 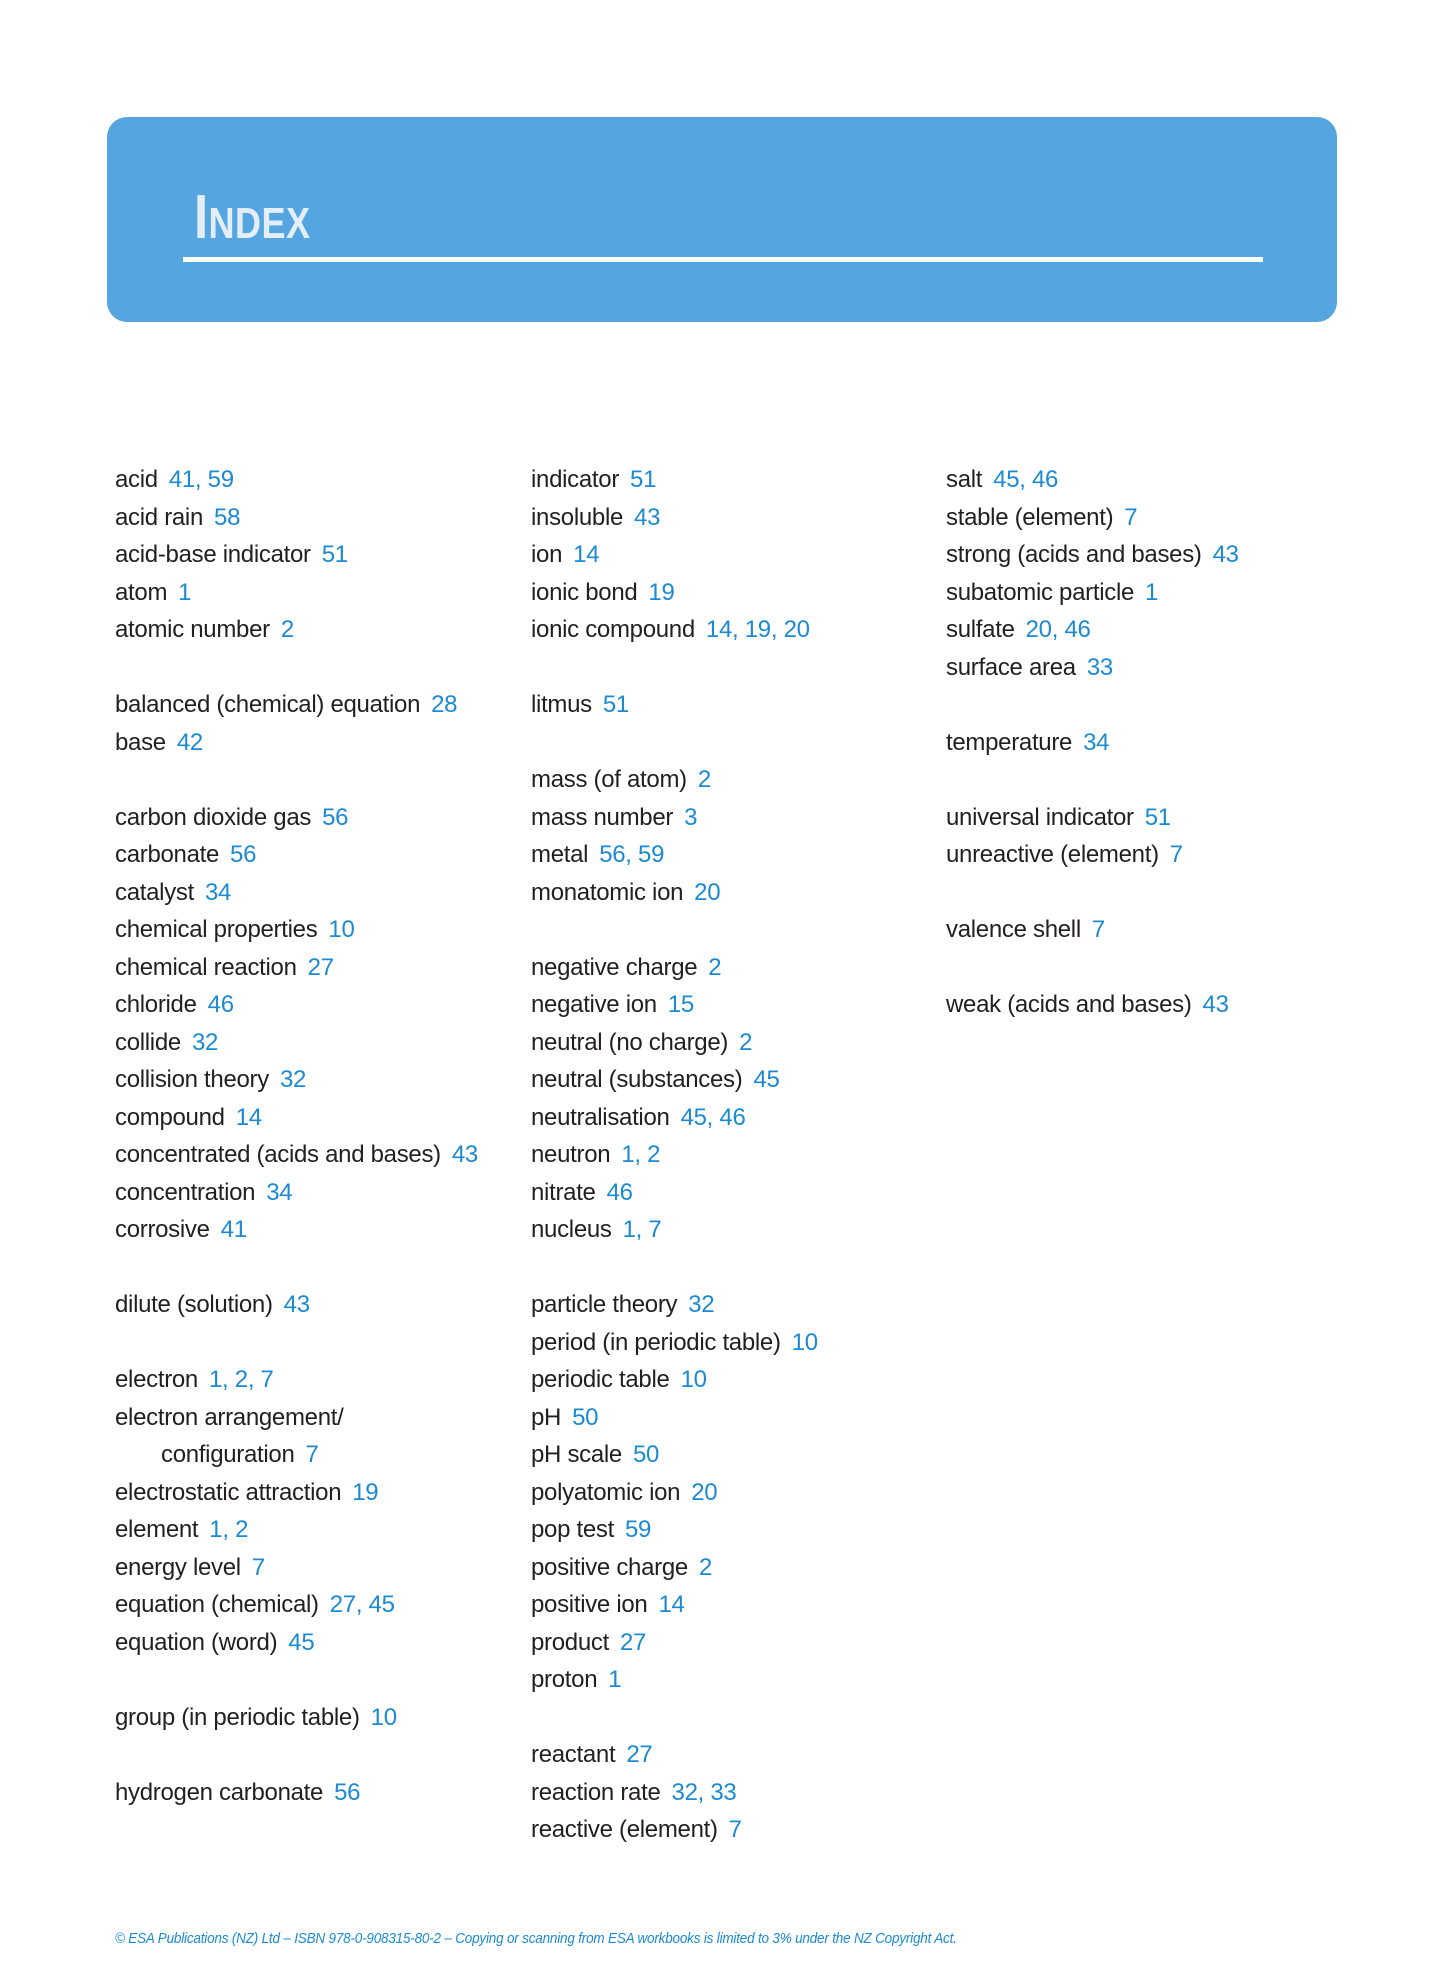 I want to click on index-term: neutral (no charge), so click(x=630, y=1042).